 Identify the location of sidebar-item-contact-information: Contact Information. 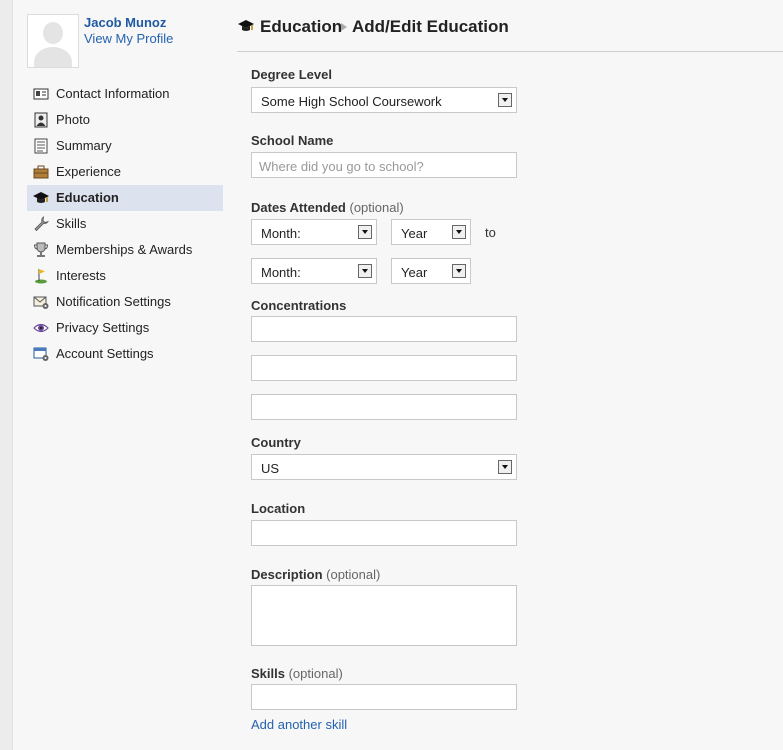
(125, 94).